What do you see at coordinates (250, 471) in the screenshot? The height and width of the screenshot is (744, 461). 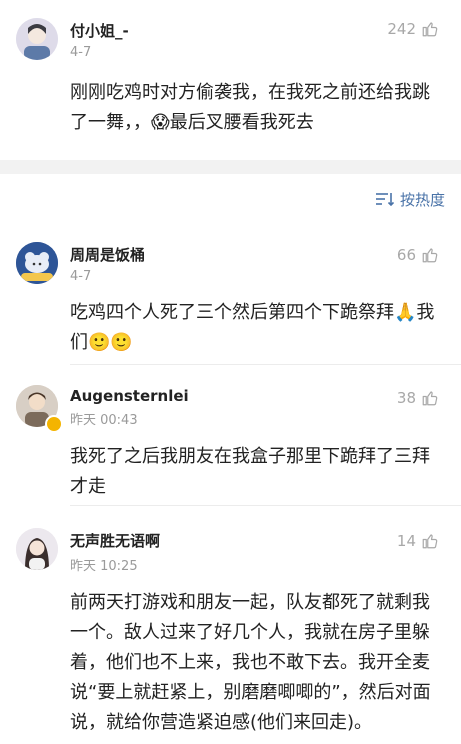 I see `comment-text: 我死了之后我朋友在我盒子那里下跪拜了三拜才走` at bounding box center [250, 471].